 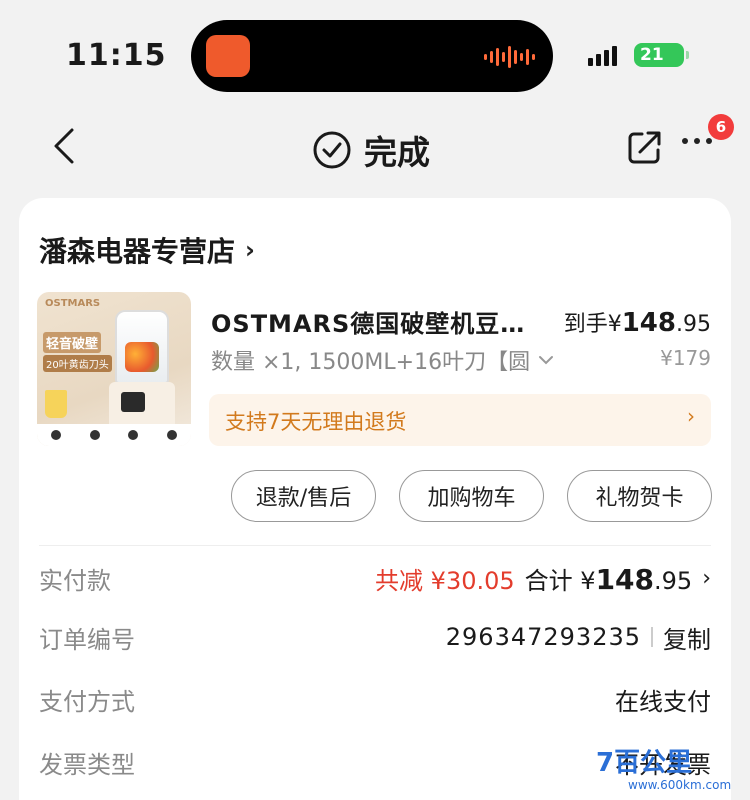 What do you see at coordinates (372, 56) in the screenshot?
I see `dynamic-island` at bounding box center [372, 56].